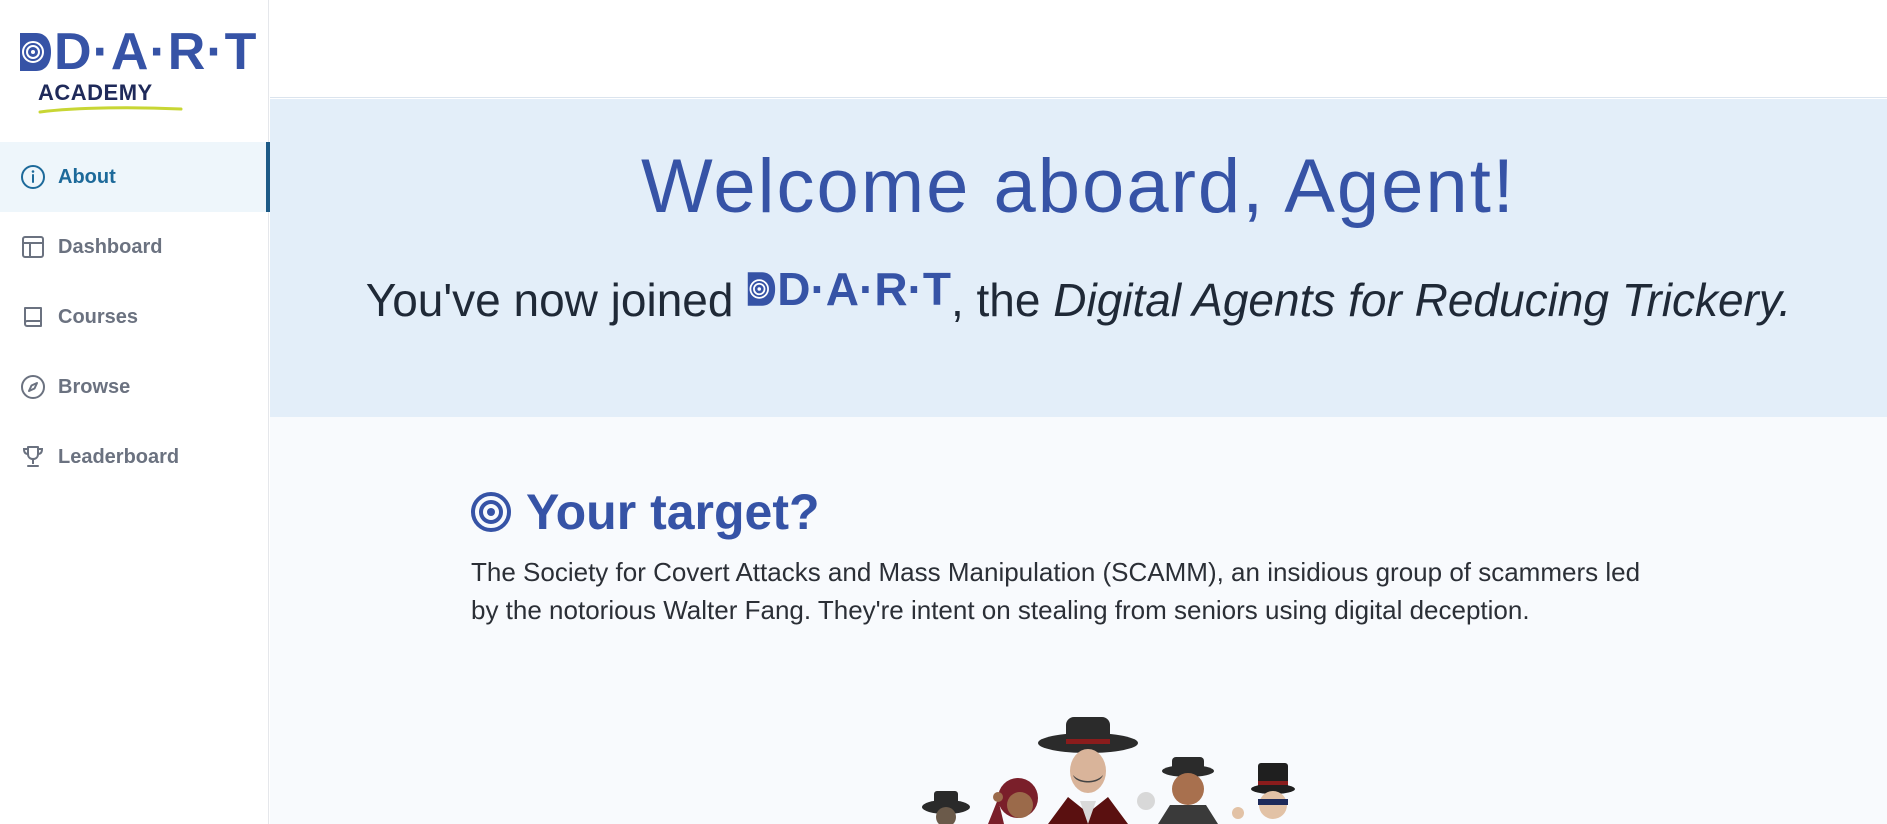 The height and width of the screenshot is (824, 1887). Describe the element at coordinates (673, 512) in the screenshot. I see `section-title: Your target?` at that location.